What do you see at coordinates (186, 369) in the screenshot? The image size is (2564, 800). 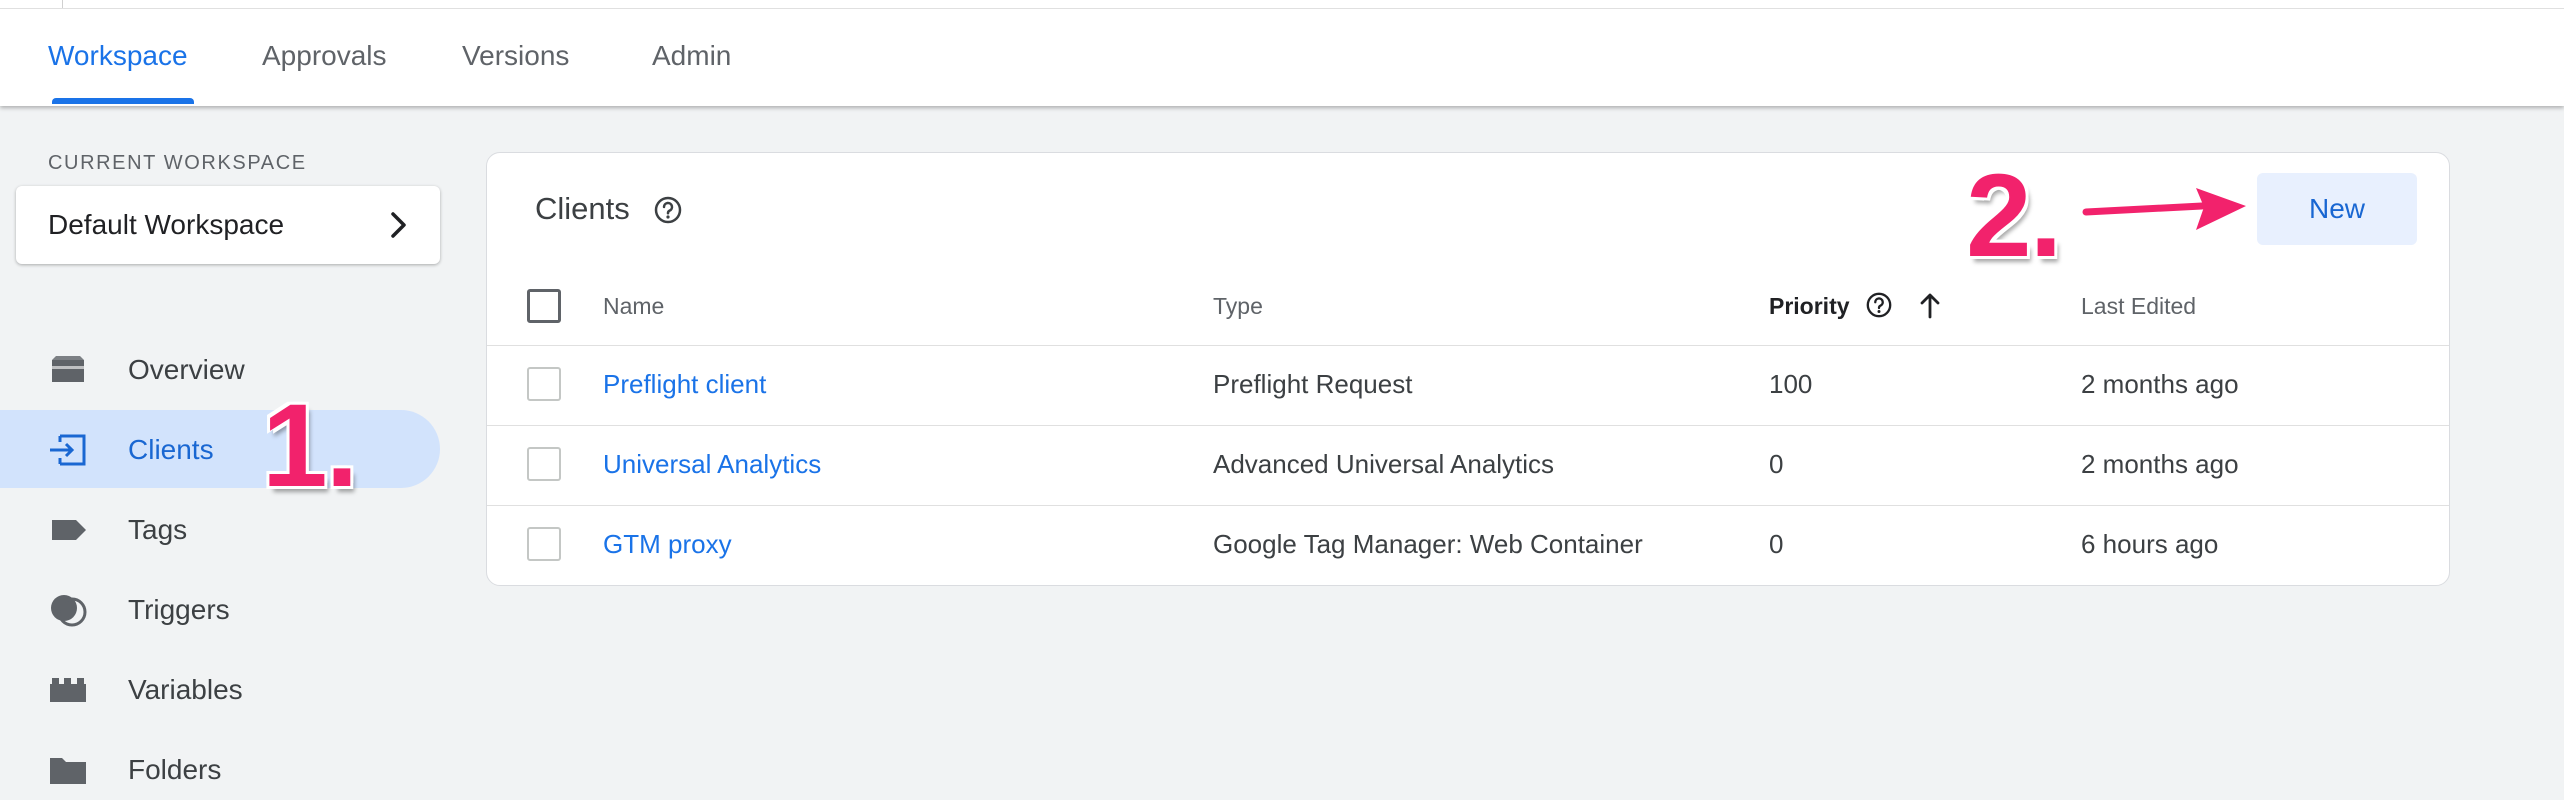 I see `sidebar-item-label: Overview` at bounding box center [186, 369].